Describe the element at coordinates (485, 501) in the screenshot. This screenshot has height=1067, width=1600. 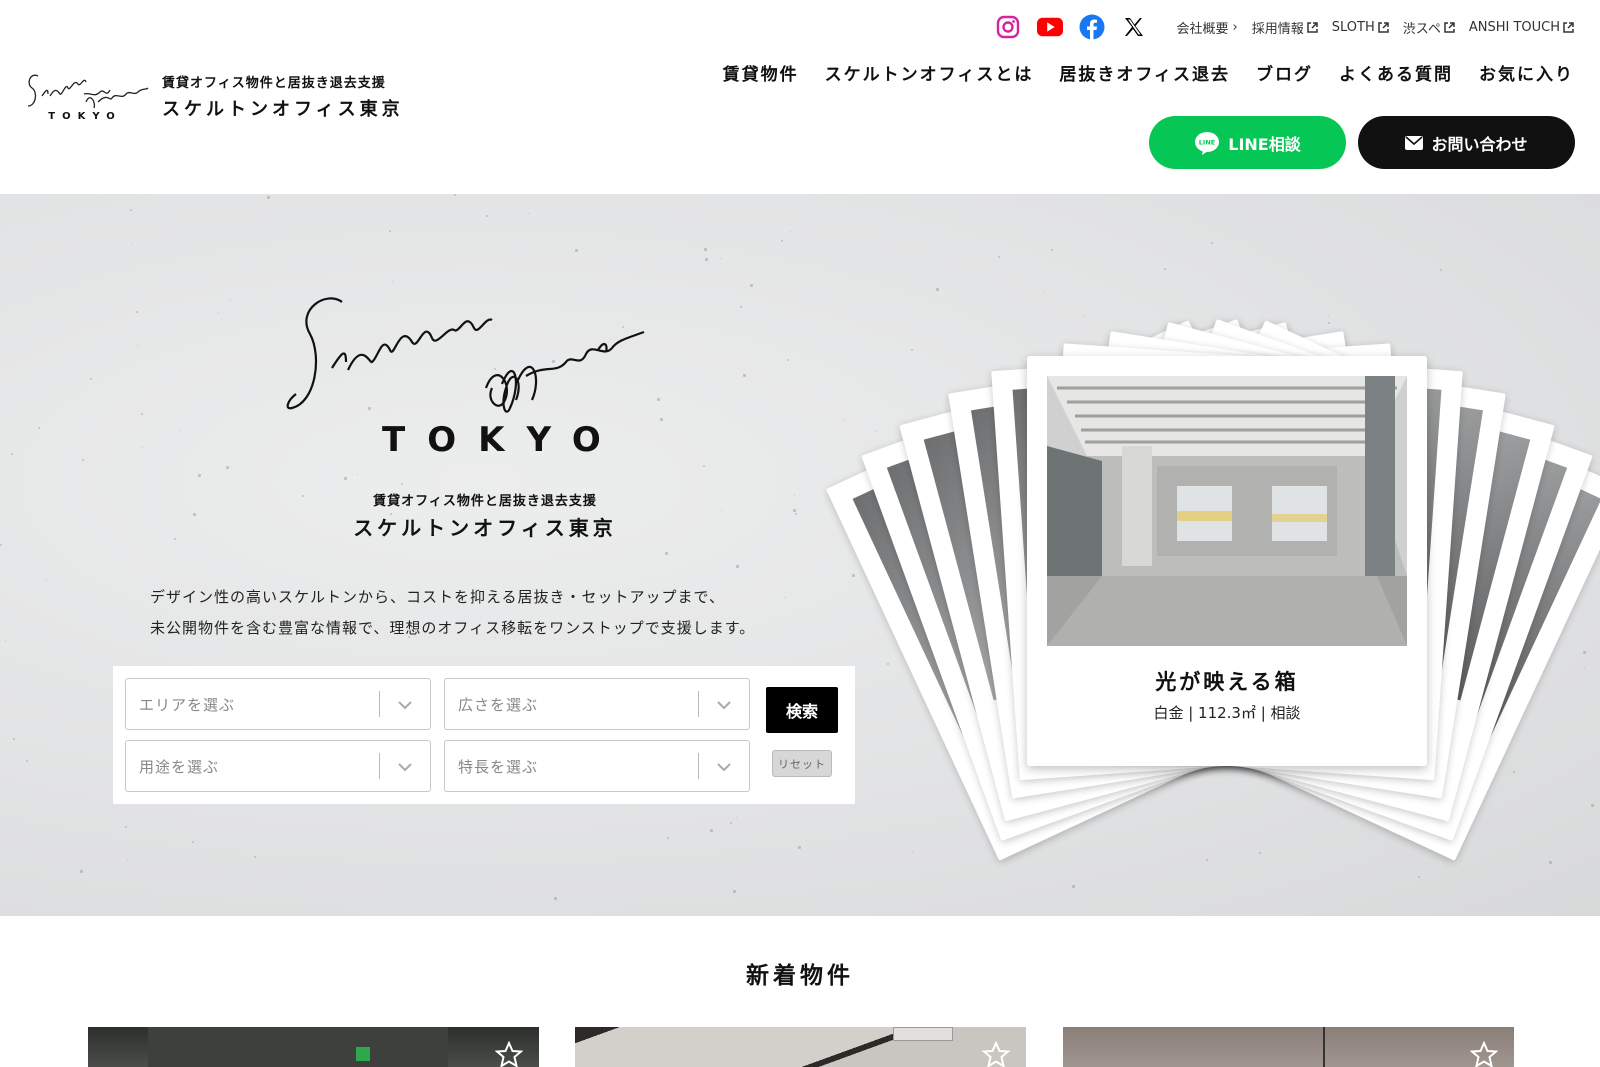
I see `hero-tagline: 賃貸オフィス物件と居抜き退去支援` at that location.